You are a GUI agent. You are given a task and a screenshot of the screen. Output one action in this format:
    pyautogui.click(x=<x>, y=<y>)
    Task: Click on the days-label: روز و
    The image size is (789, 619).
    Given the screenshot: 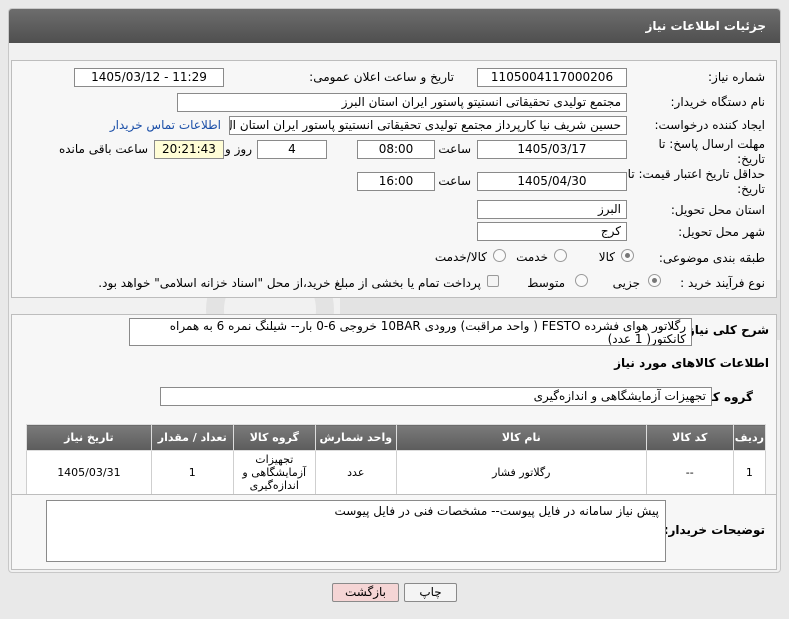 What is the action you would take?
    pyautogui.click(x=238, y=149)
    